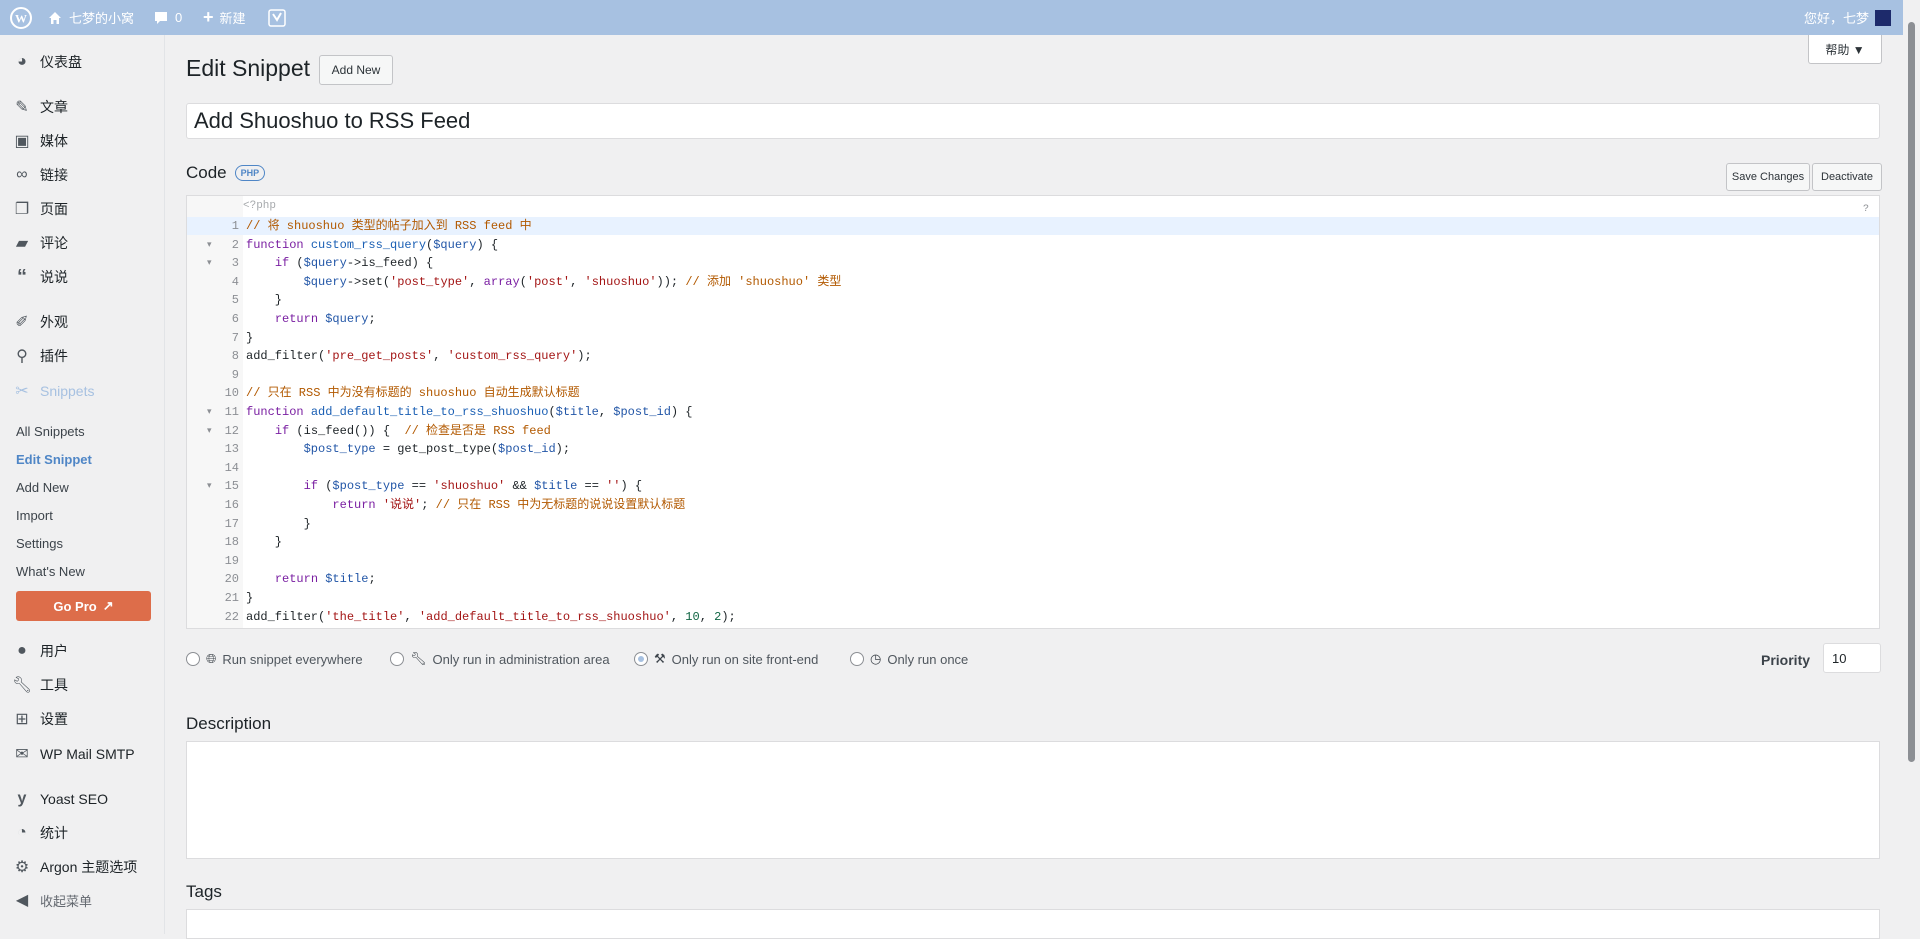 This screenshot has height=939, width=1920. I want to click on dashboard-icon: ◕, so click(22, 61).